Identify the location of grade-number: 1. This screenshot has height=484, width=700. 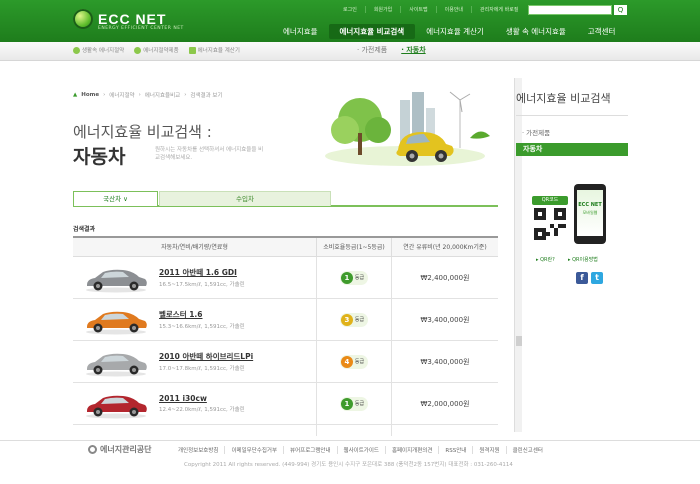
(346, 277).